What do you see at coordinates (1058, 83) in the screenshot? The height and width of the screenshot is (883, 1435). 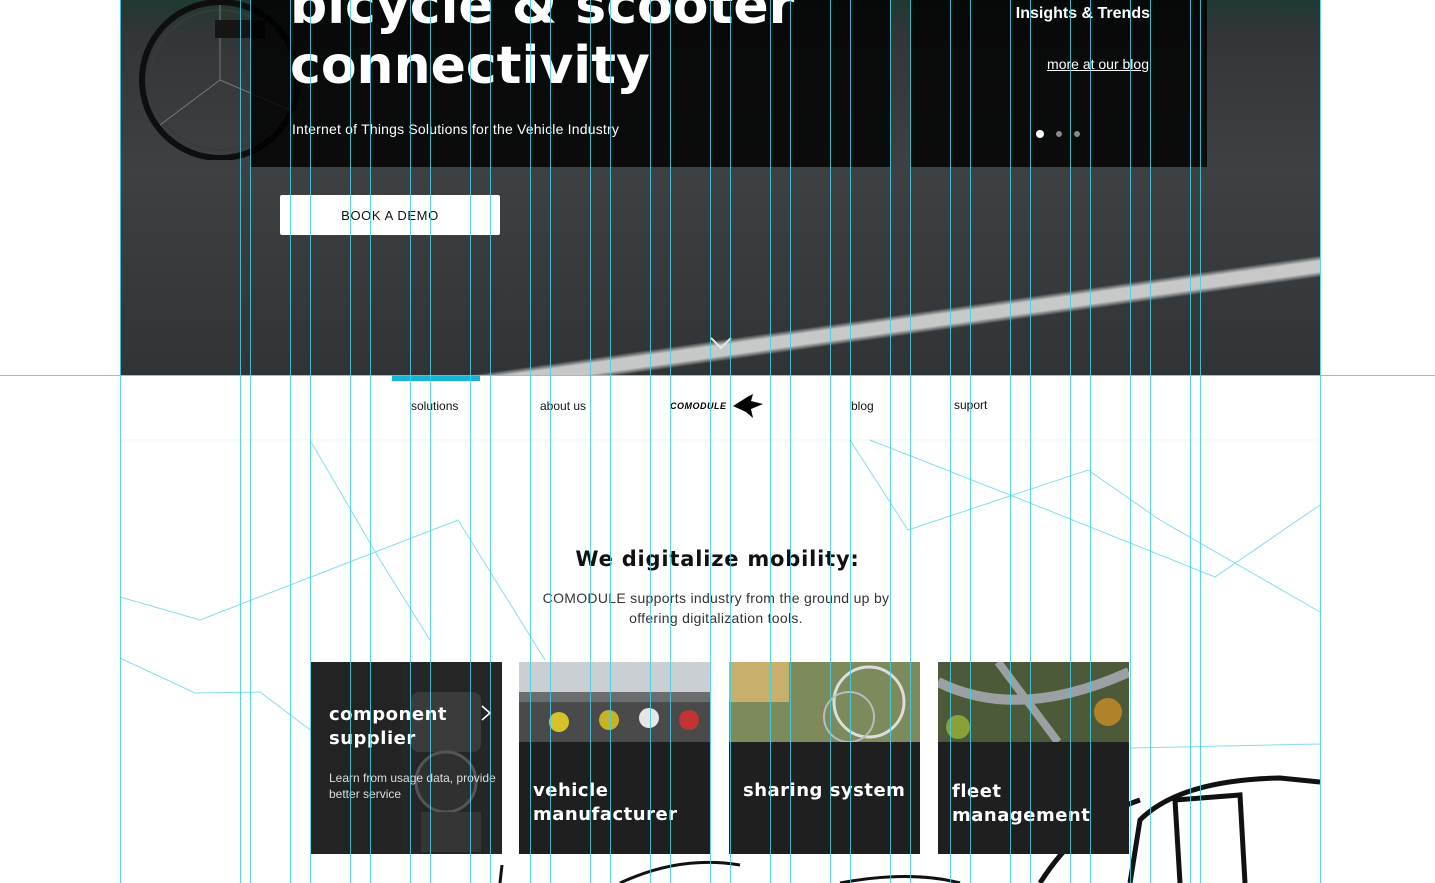 I see `insights-panel` at bounding box center [1058, 83].